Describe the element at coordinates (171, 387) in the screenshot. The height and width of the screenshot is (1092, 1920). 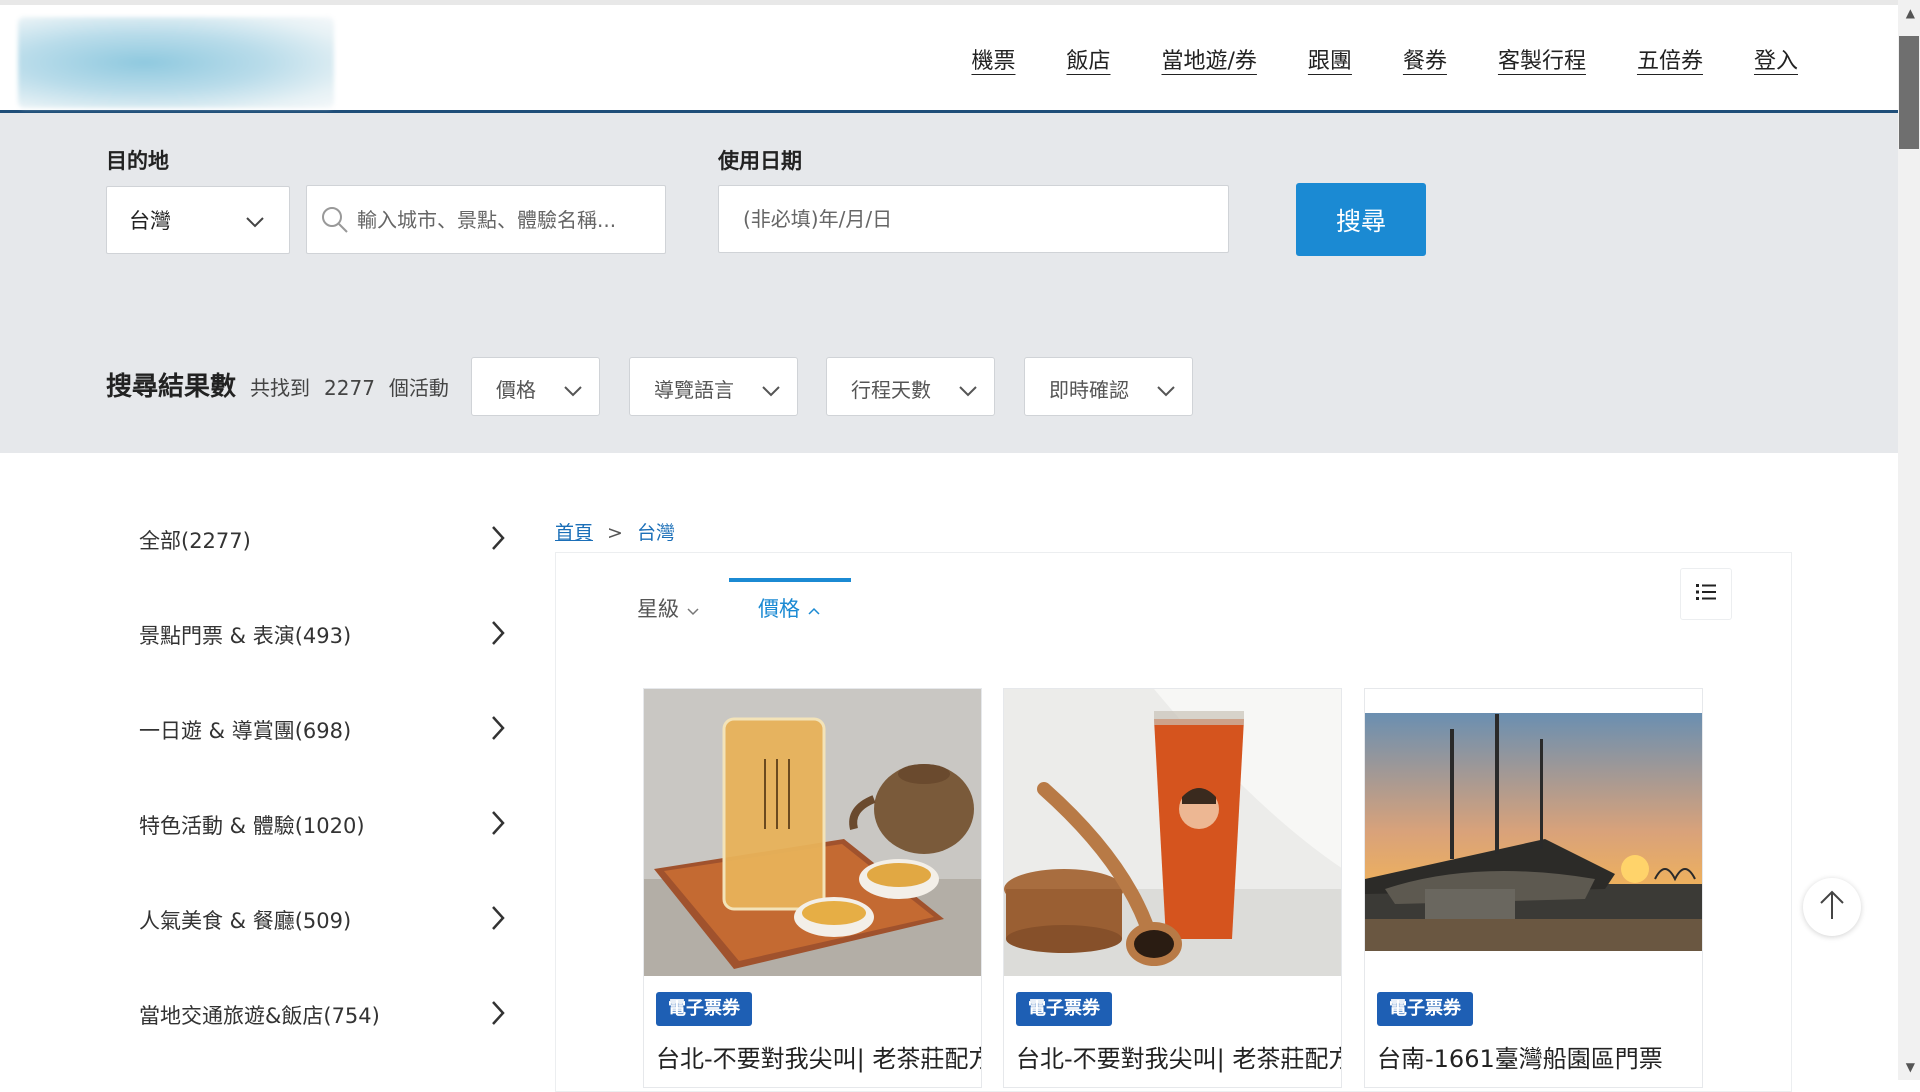
I see `results-title: 搜尋結果數` at that location.